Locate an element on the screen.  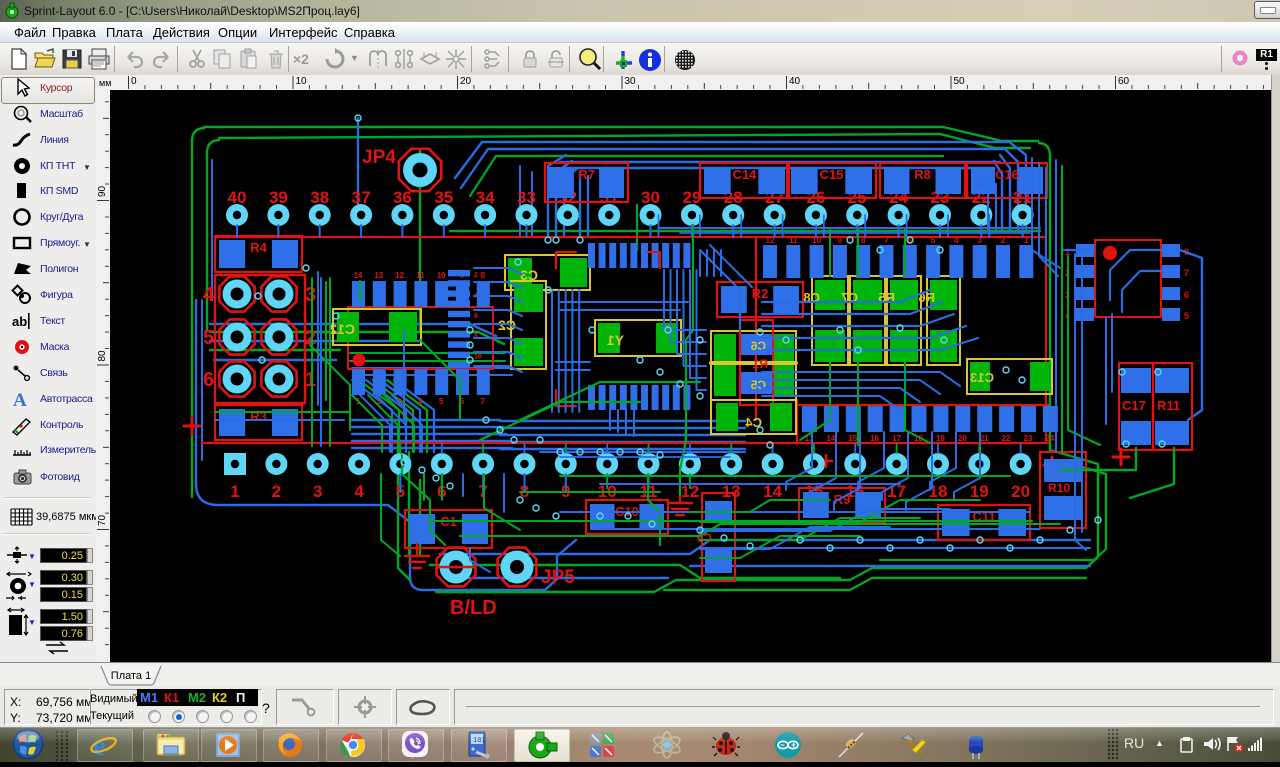
svg-text: R1 is located at coordinates (760, 364).